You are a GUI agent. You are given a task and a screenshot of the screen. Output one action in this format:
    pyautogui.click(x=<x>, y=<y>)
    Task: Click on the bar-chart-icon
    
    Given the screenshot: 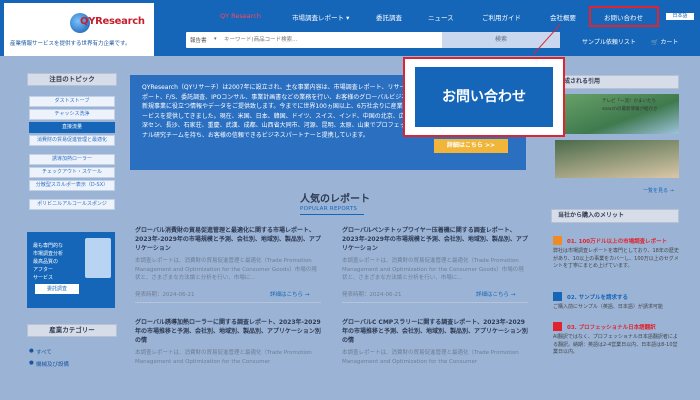 What is the action you would take?
    pyautogui.click(x=557, y=240)
    